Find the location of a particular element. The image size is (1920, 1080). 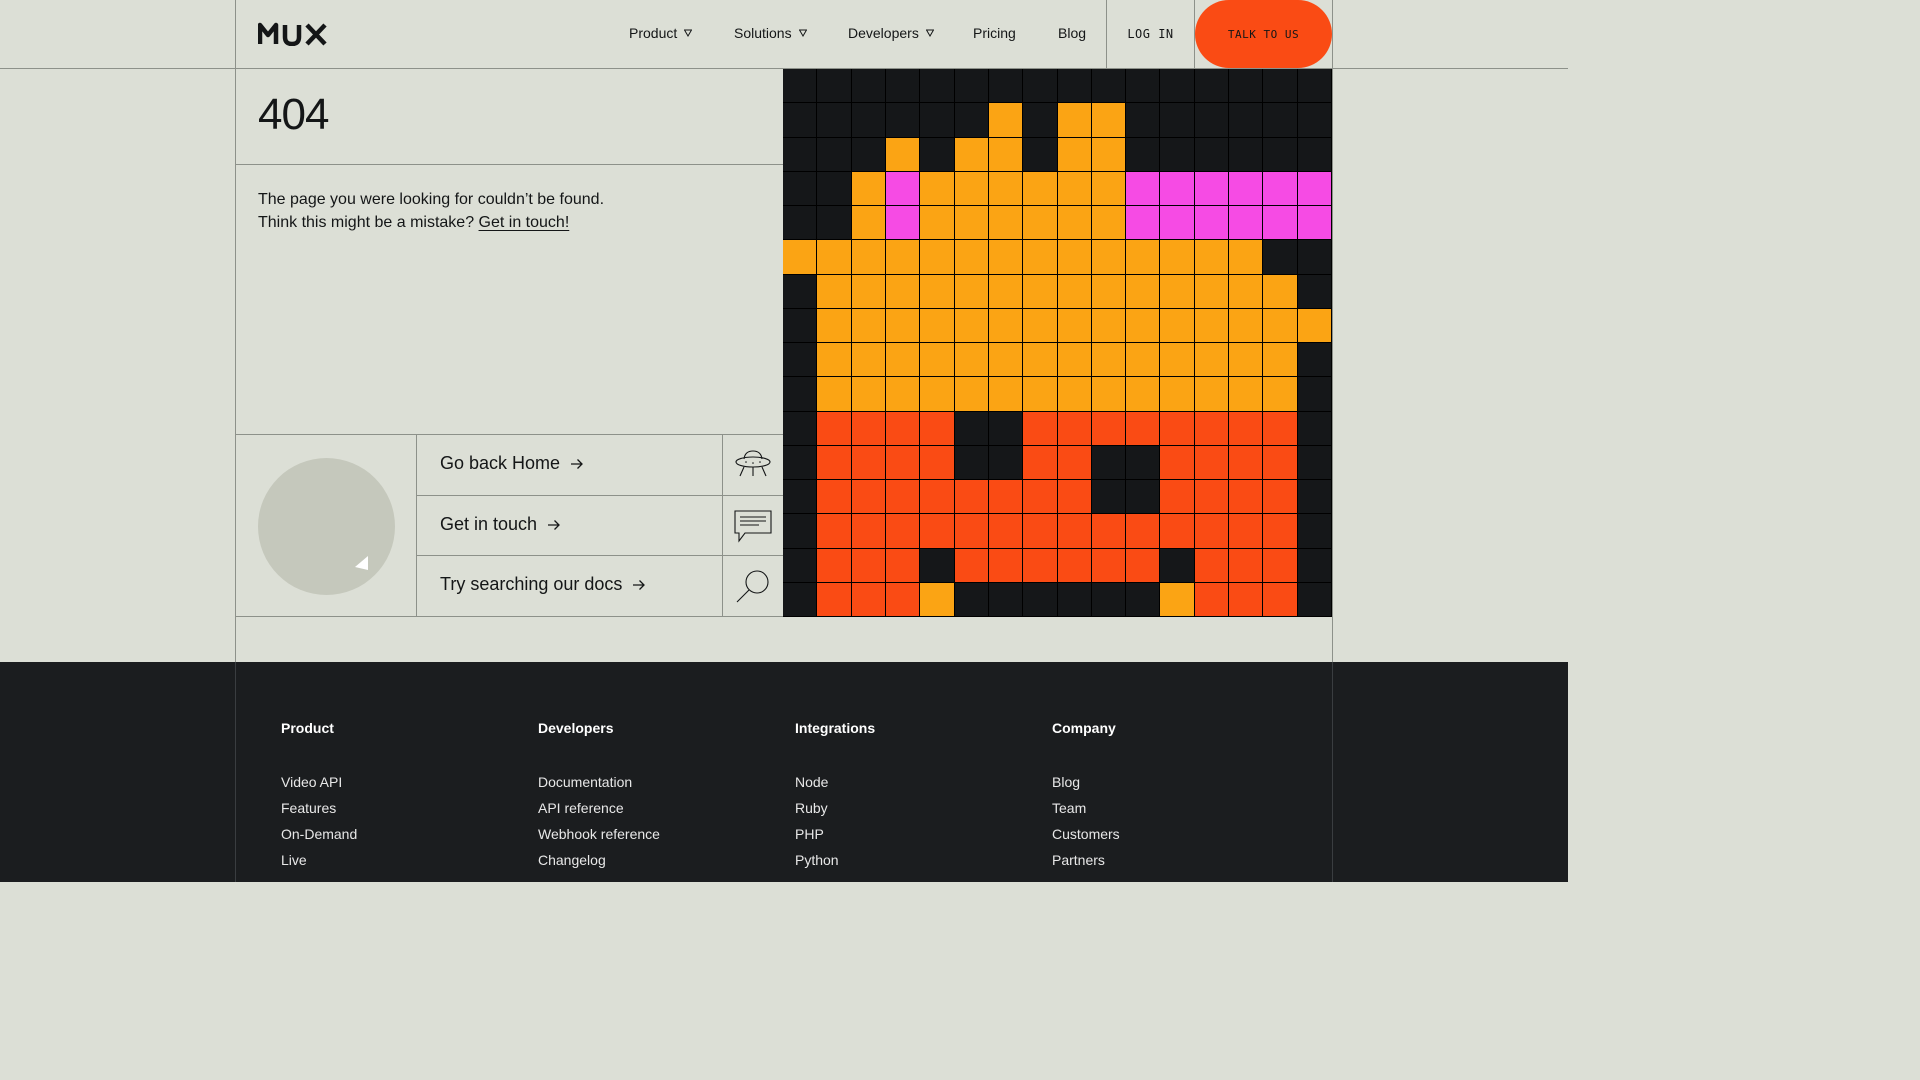

footer-link: Ruby is located at coordinates (835, 808).